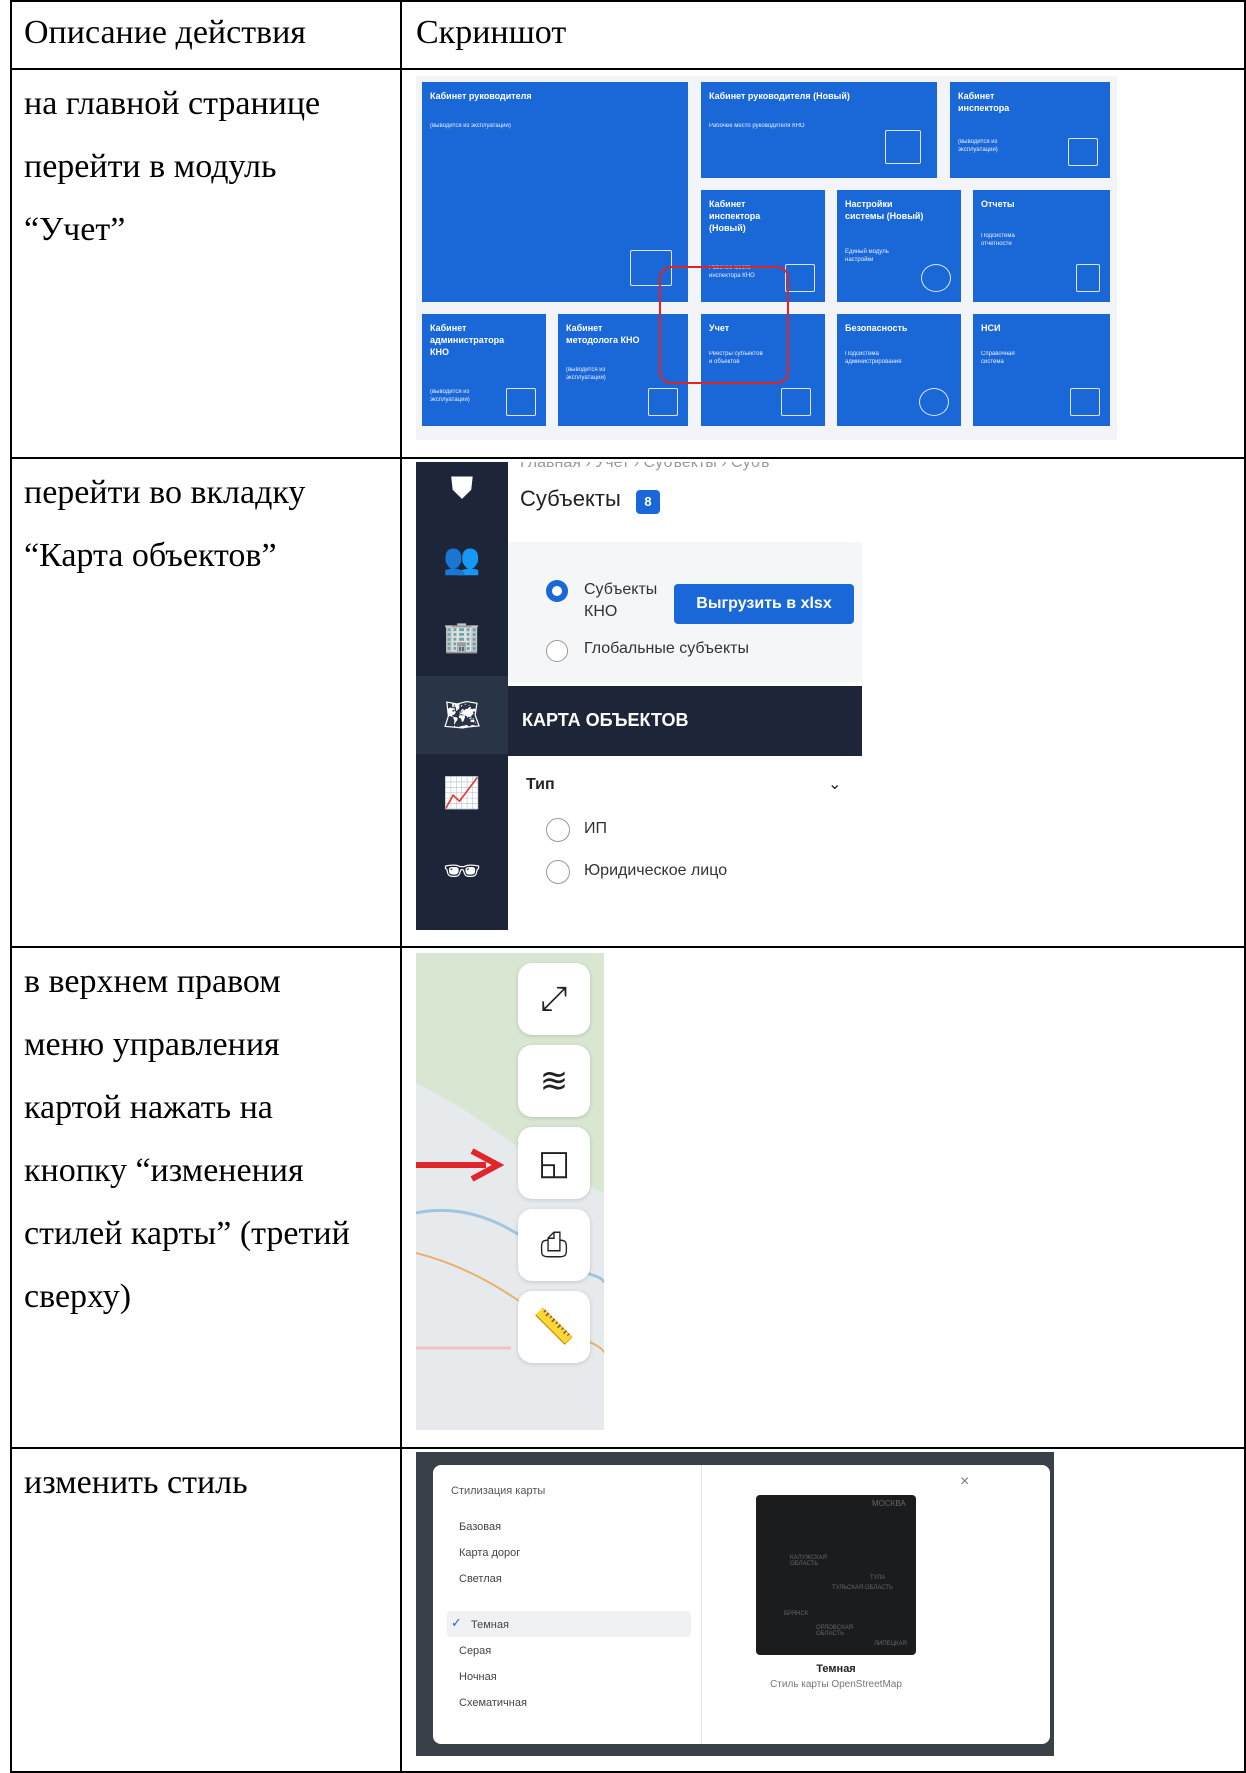 This screenshot has height=1773, width=1246. I want to click on style-option-selected: Темная, so click(490, 1625).